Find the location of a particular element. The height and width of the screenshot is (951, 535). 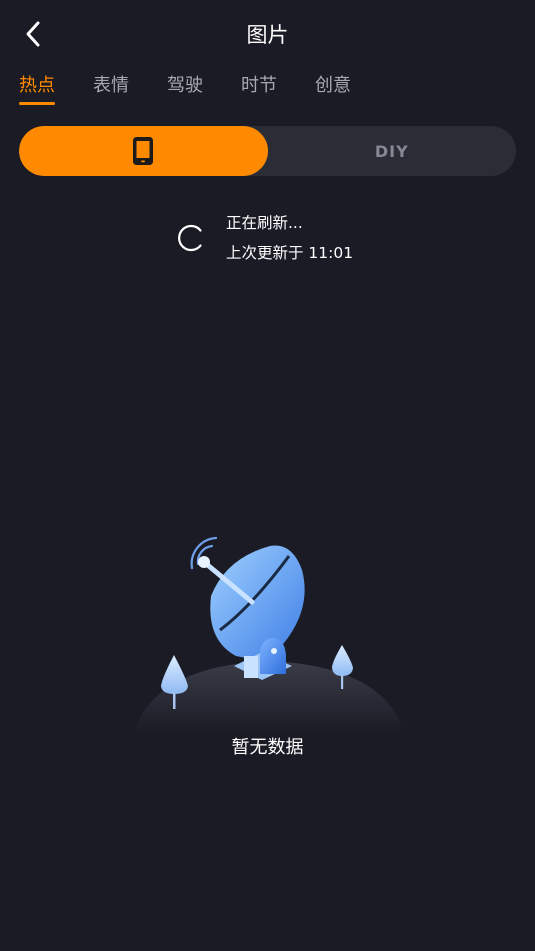

phone-icon is located at coordinates (143, 151).